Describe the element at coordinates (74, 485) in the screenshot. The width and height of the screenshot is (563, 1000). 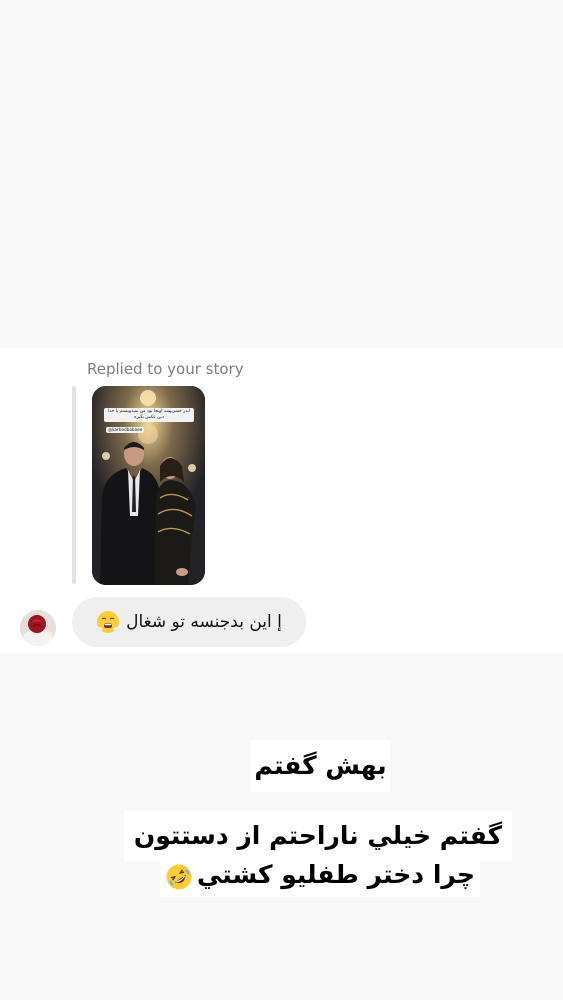
I see `reply-quote-bar` at that location.